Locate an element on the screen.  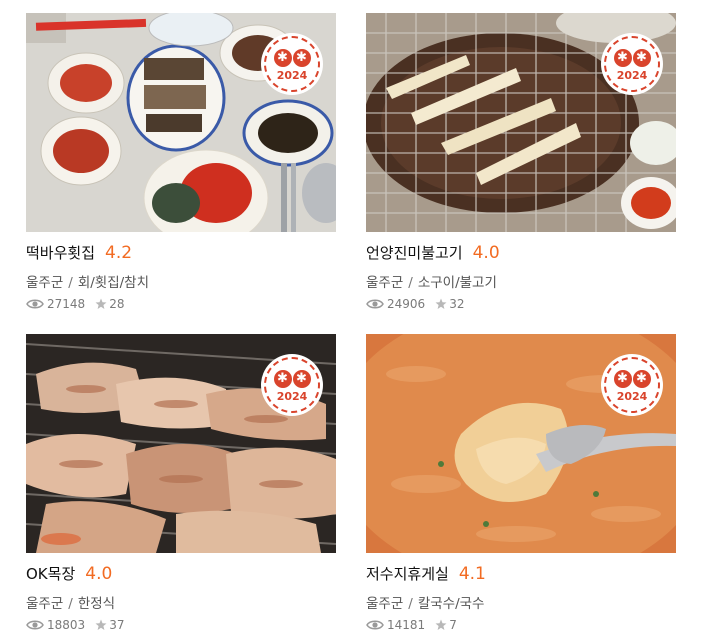
restaurant-category: 칼국수/국수 is located at coordinates (451, 604).